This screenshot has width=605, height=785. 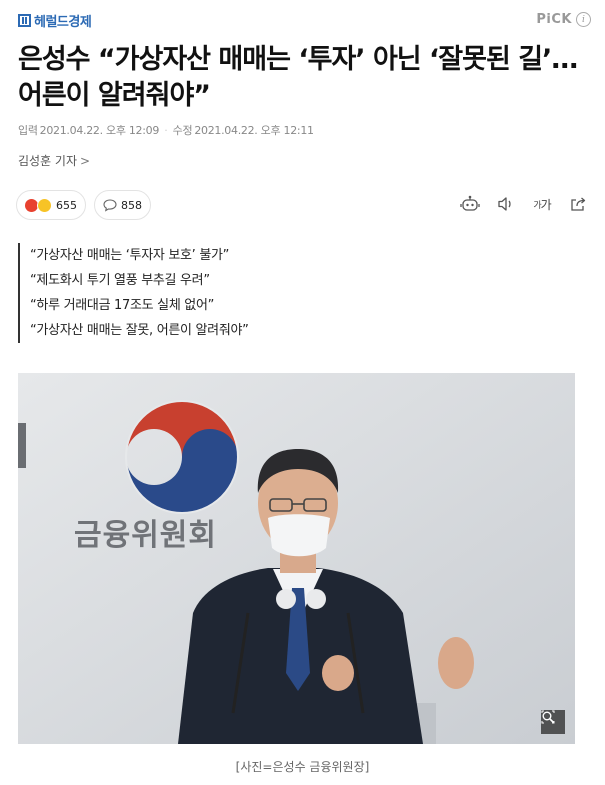 What do you see at coordinates (130, 255) in the screenshot?
I see `summary-line: “가상자산 매매는 ‘투자자 보호’ 불가”` at bounding box center [130, 255].